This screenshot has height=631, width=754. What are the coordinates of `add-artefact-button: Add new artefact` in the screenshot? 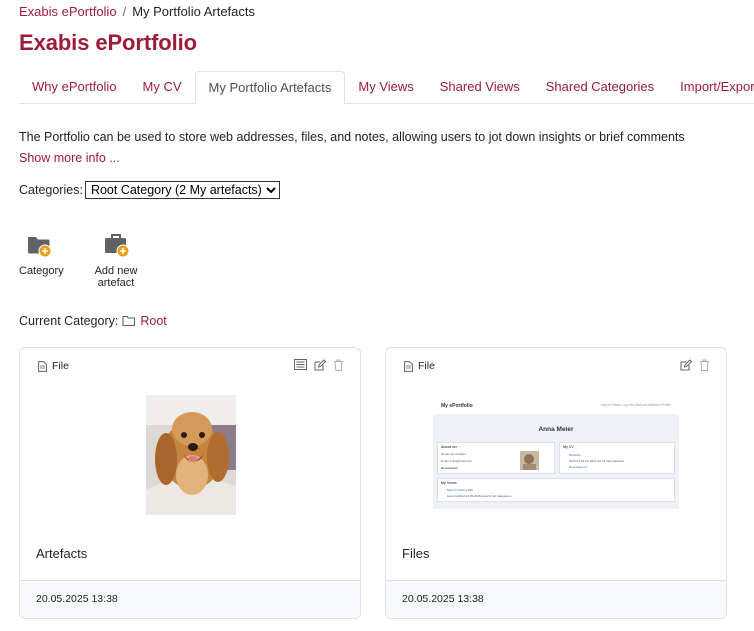 It's located at (116, 260).